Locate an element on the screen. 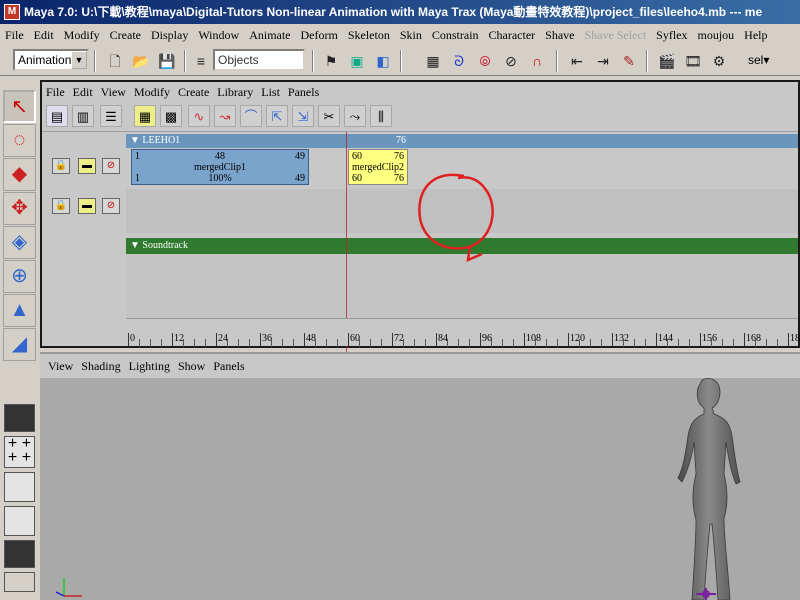 The width and height of the screenshot is (800, 600). frame-all-icon: ⇱ is located at coordinates (277, 116).